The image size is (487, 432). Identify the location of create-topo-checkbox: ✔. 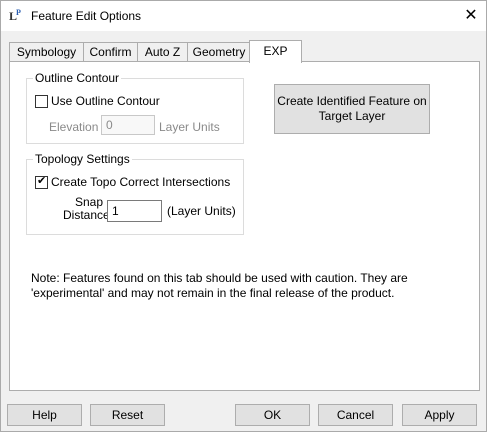
(41, 182).